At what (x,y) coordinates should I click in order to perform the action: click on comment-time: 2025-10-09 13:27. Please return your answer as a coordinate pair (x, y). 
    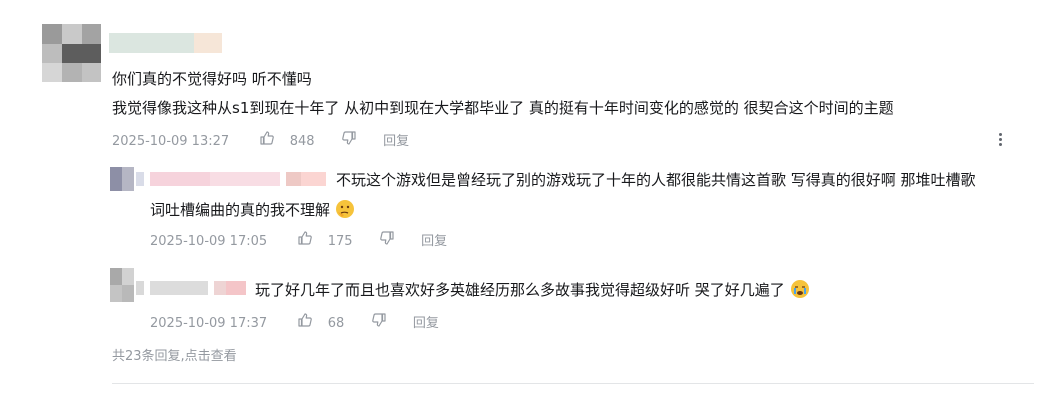
    Looking at the image, I should click on (171, 141).